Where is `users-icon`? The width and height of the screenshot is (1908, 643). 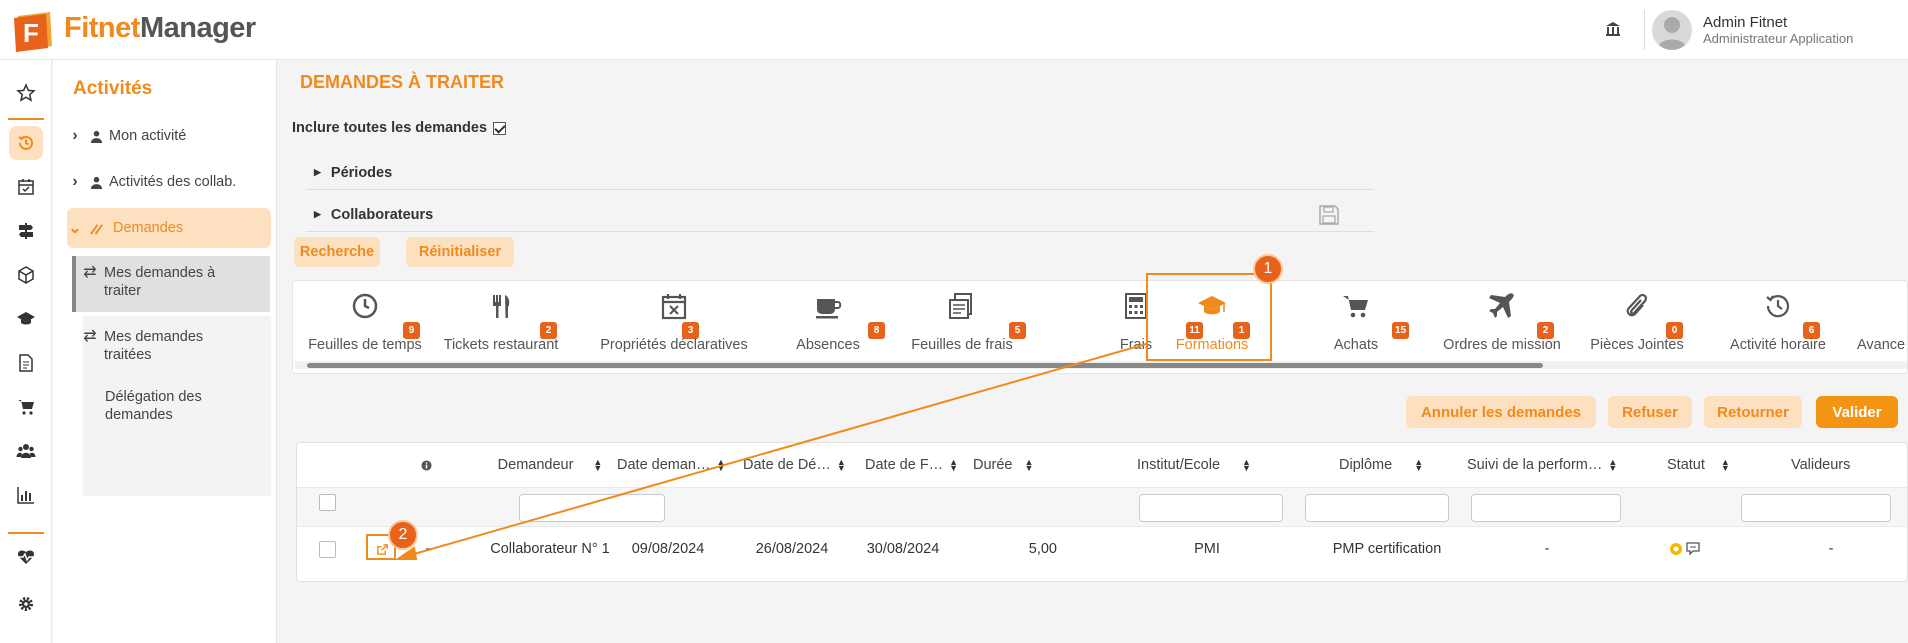 users-icon is located at coordinates (26, 451).